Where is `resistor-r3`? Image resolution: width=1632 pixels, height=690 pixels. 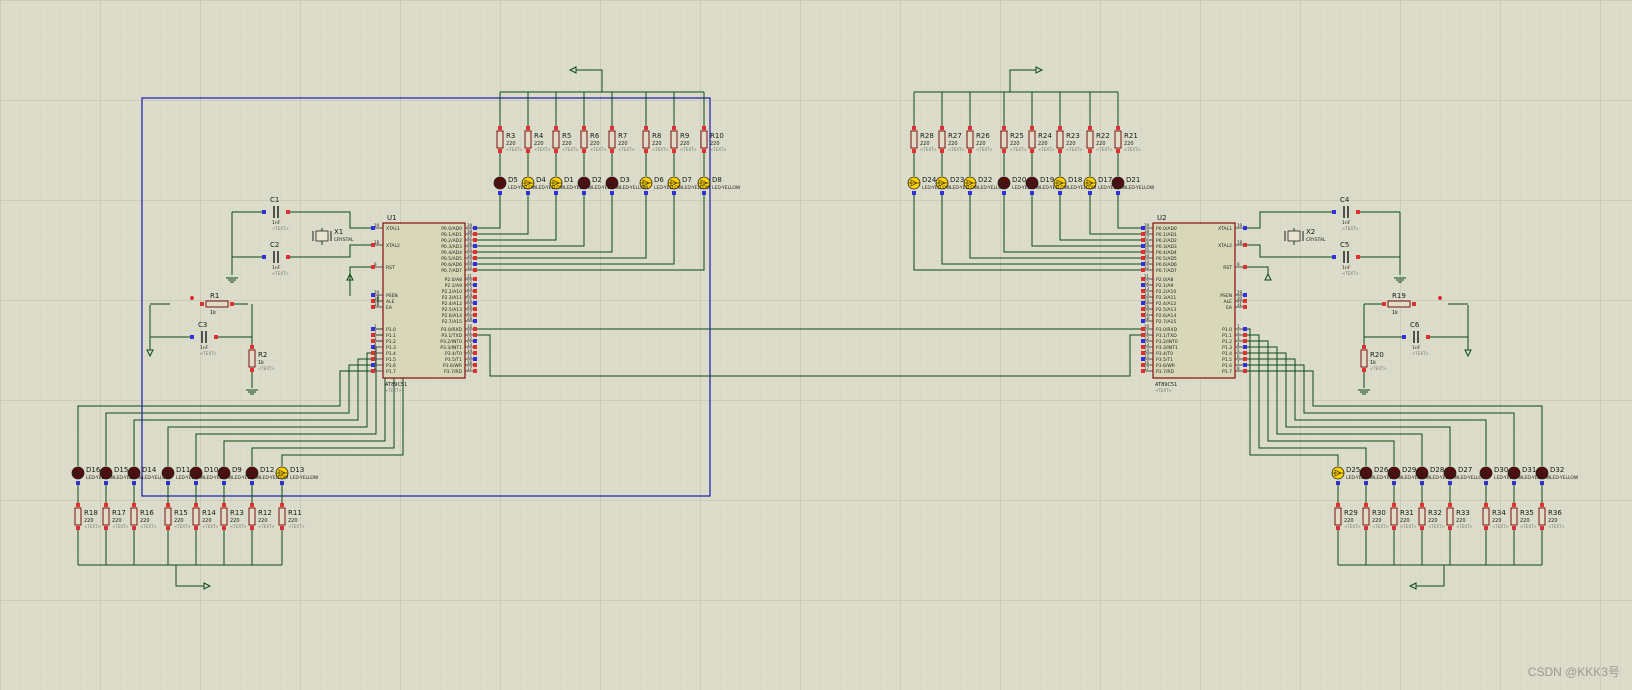
resistor-r3 is located at coordinates (500, 139).